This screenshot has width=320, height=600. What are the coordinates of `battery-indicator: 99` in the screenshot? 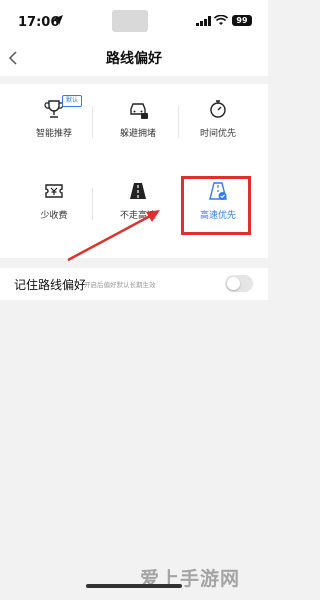 It's located at (242, 20).